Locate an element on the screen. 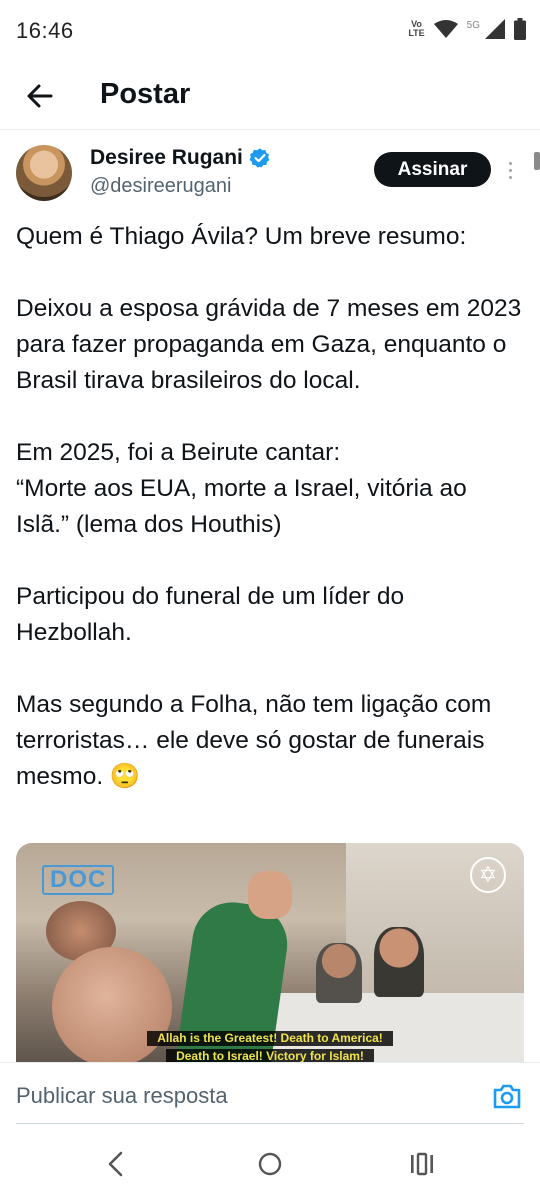 Image resolution: width=540 pixels, height=1199 pixels. subscribe-button: Assinar is located at coordinates (432, 169).